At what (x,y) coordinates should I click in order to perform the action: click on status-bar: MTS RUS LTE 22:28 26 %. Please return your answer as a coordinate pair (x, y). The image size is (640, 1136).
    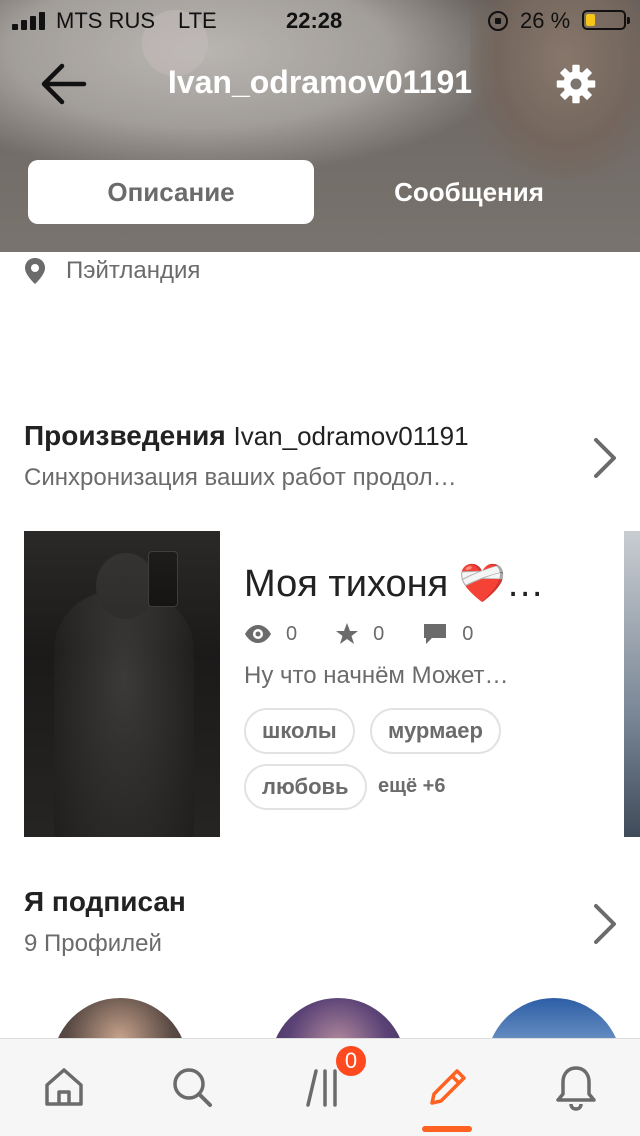
    Looking at the image, I should click on (320, 20).